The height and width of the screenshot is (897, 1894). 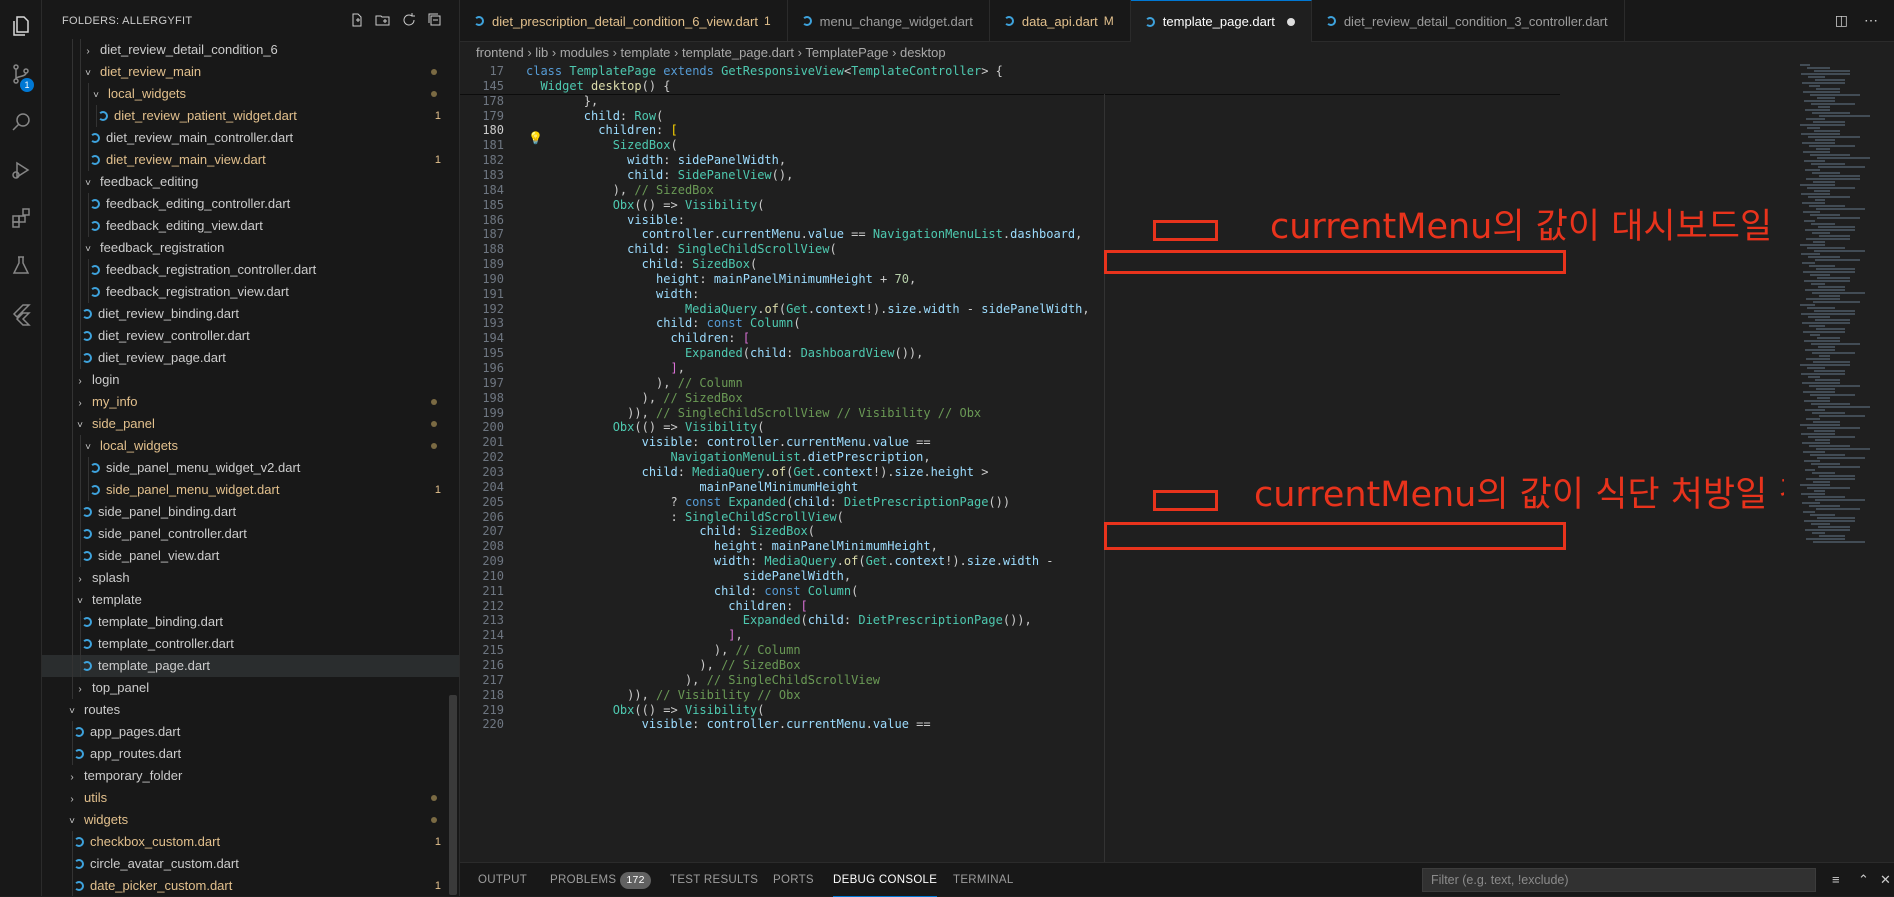 What do you see at coordinates (688, 576) in the screenshot?
I see `code-line: sidePanelWidth,` at bounding box center [688, 576].